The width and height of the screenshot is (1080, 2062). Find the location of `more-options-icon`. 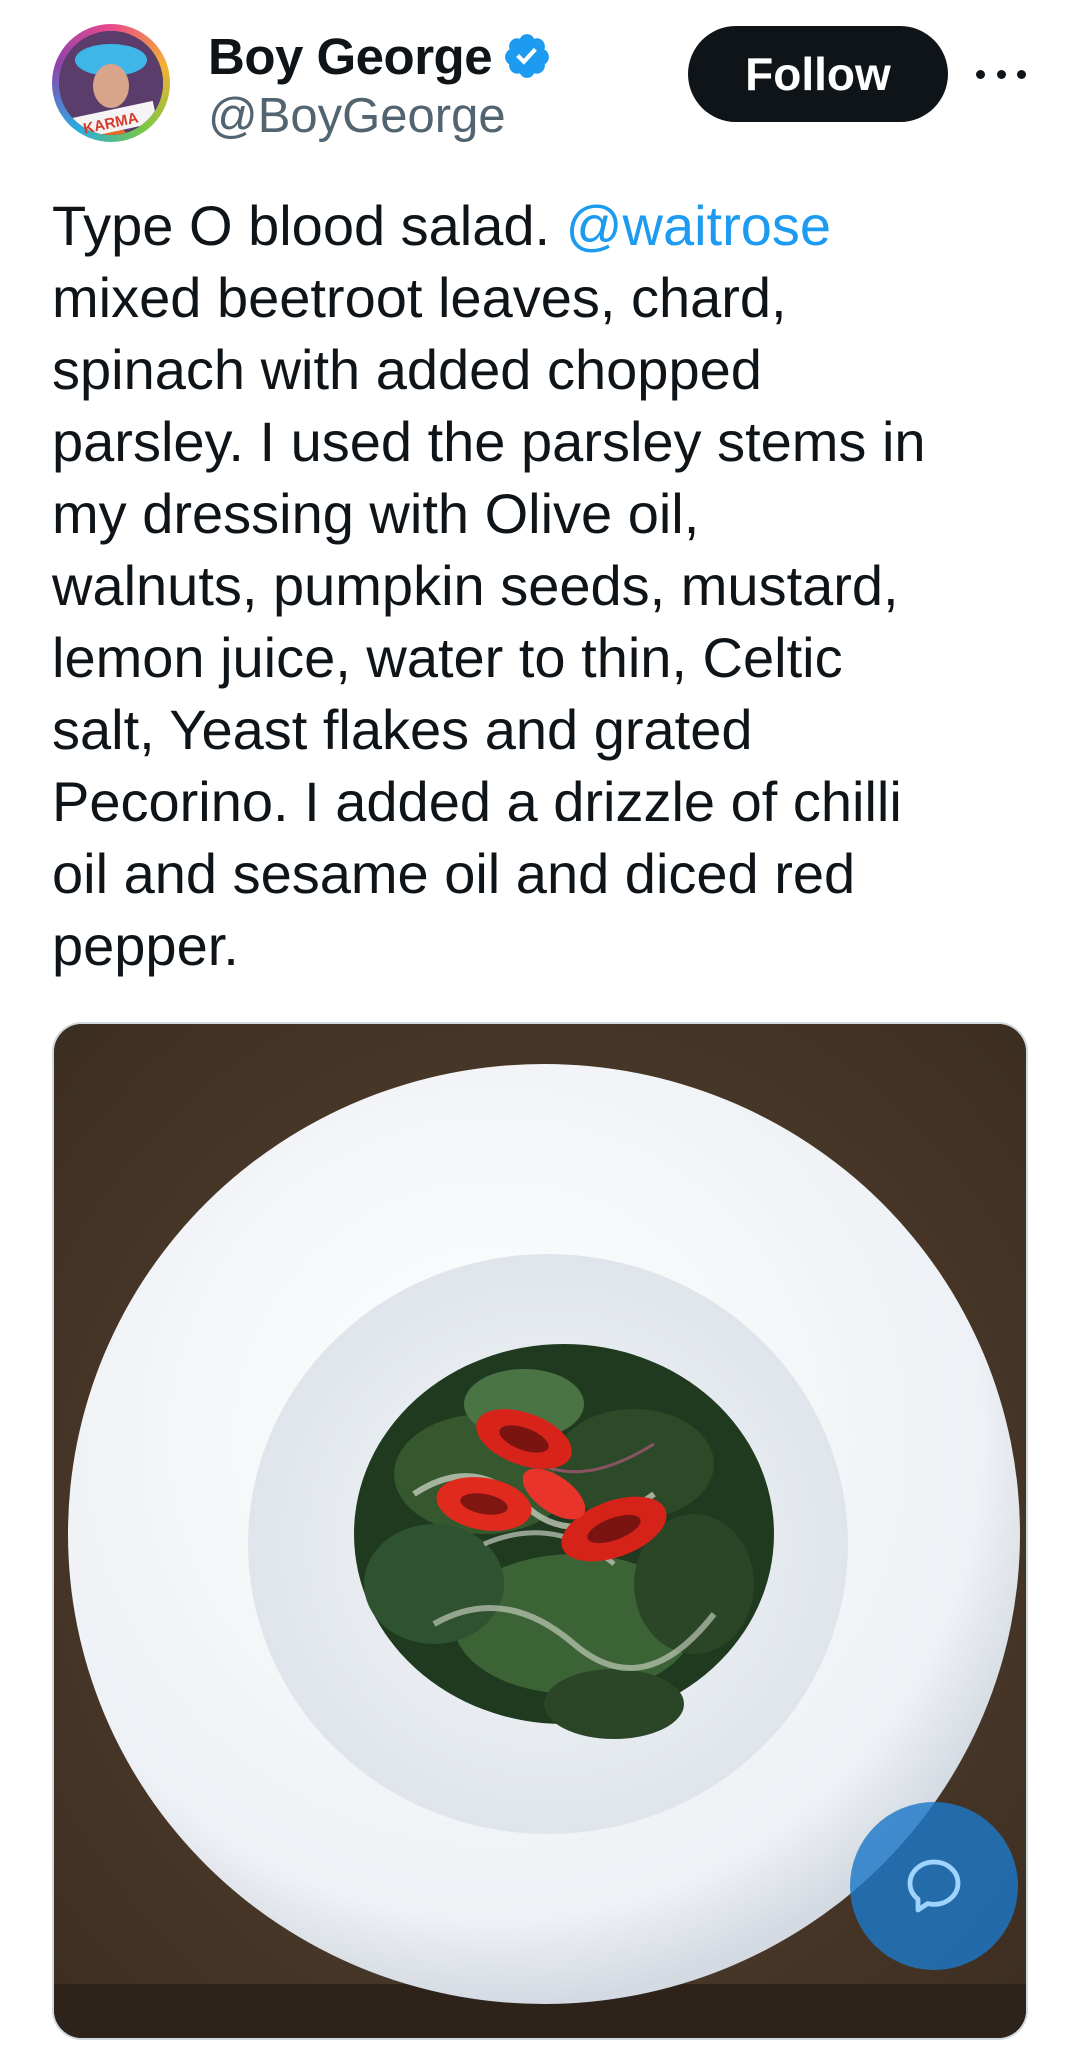

more-options-icon is located at coordinates (1001, 74).